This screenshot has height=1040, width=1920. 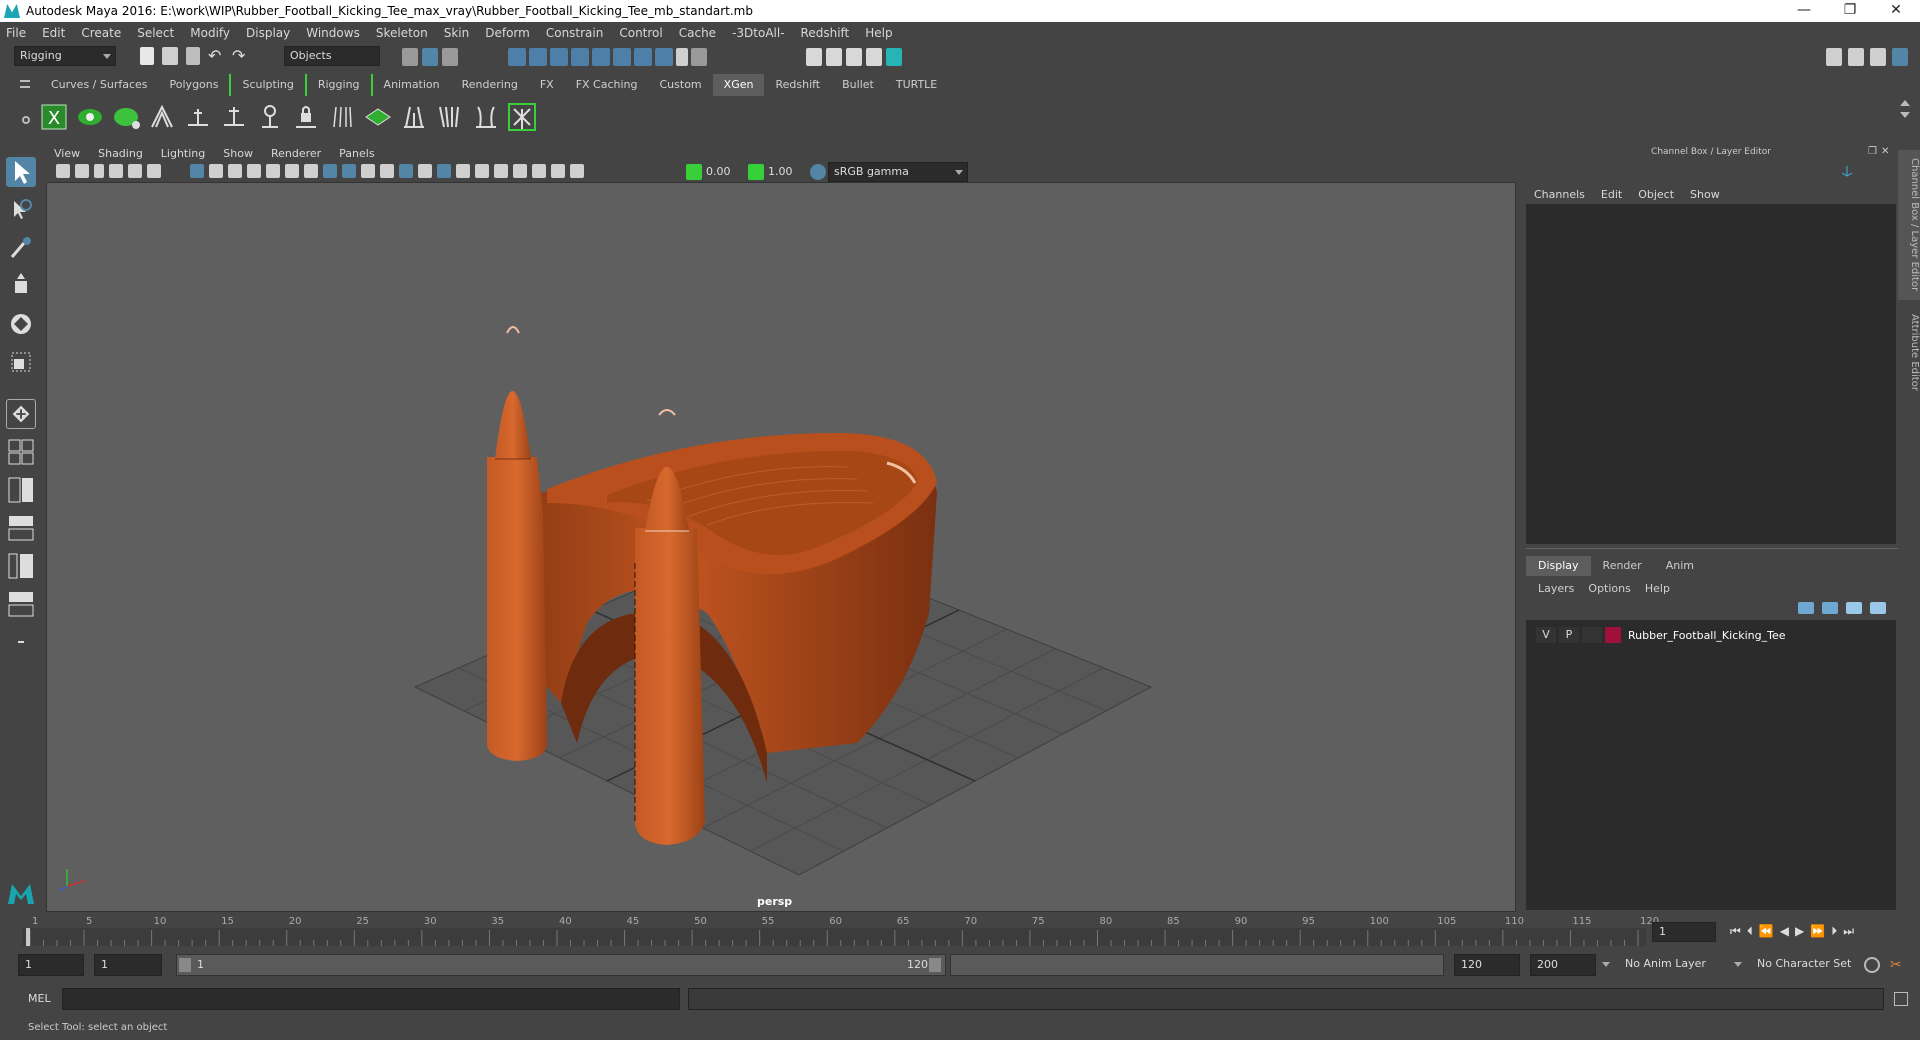 What do you see at coordinates (1909, 225) in the screenshot?
I see `side-tab-channel-box: Channel Box / Layer Editor` at bounding box center [1909, 225].